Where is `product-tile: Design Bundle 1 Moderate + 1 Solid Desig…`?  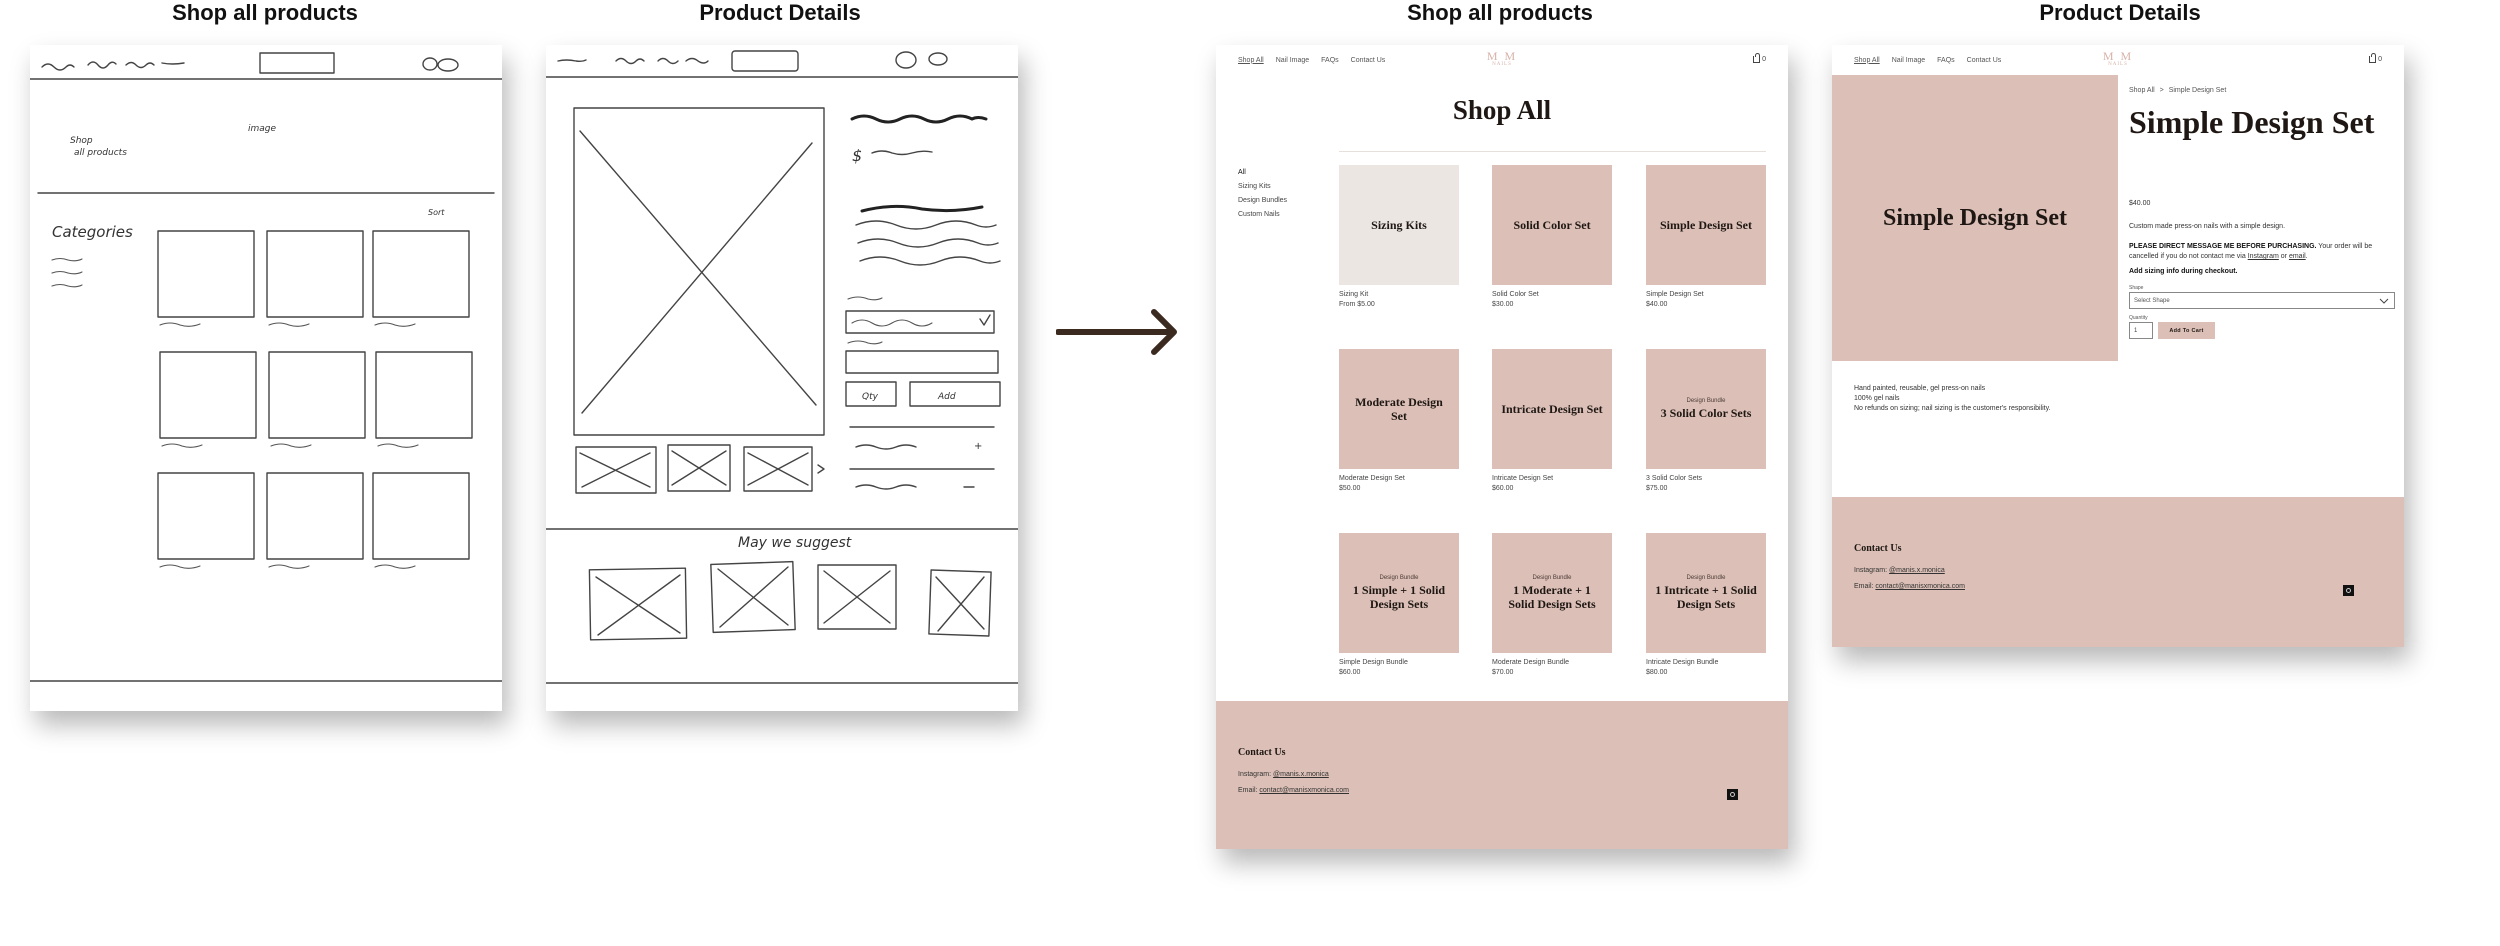 product-tile: Design Bundle 1 Moderate + 1 Solid Desig… is located at coordinates (1552, 593).